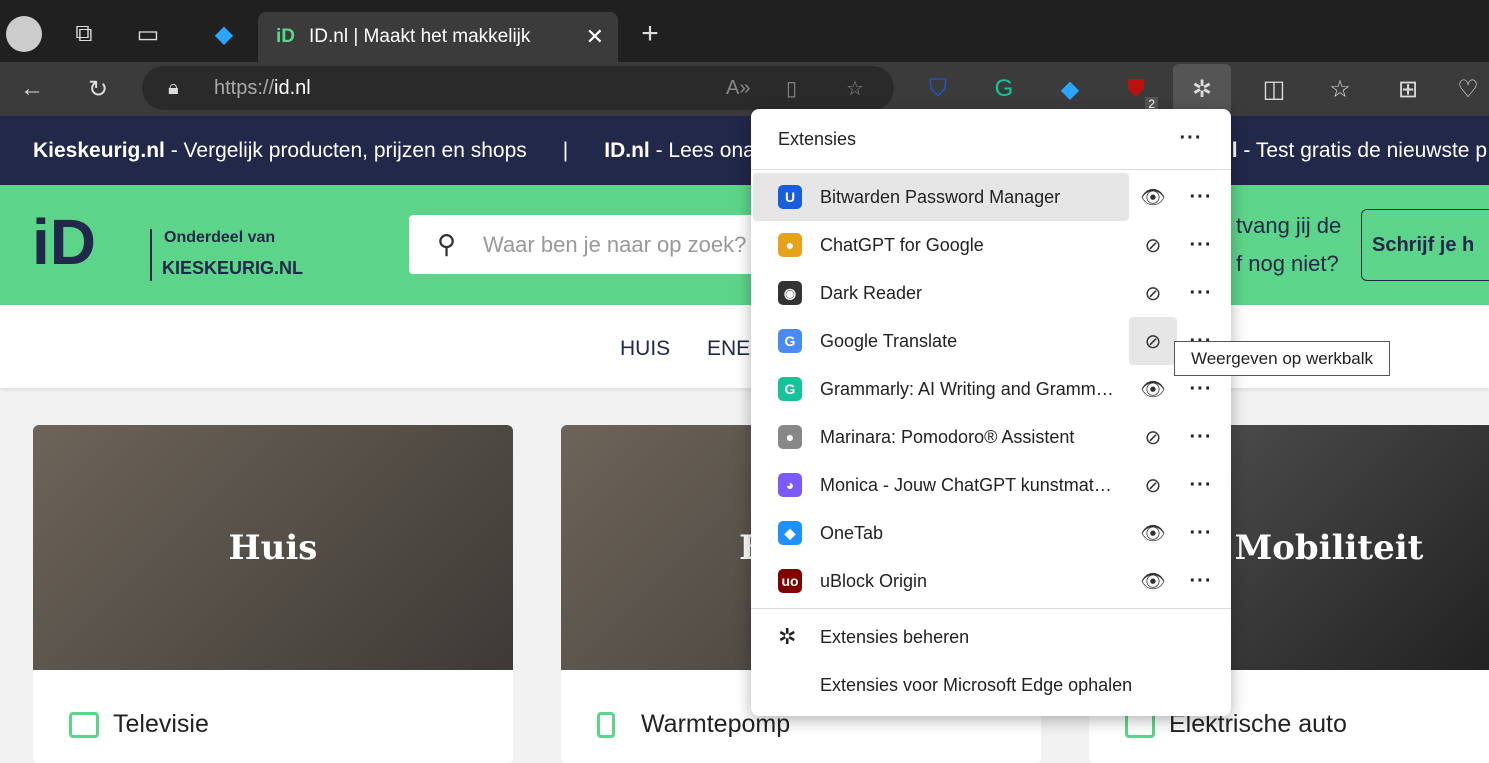 This screenshot has width=1489, height=763. What do you see at coordinates (84, 34) in the screenshot?
I see `workspaces-icon: ⧉` at bounding box center [84, 34].